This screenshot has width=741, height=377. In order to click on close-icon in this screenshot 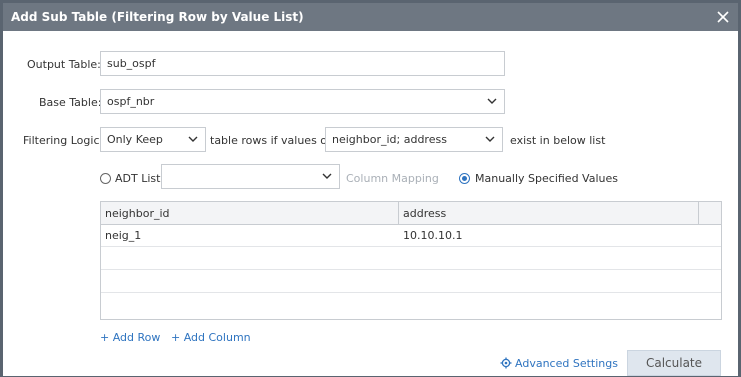, I will do `click(723, 17)`.